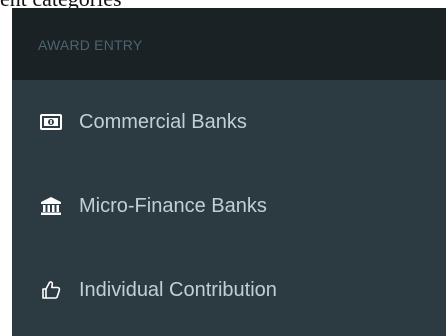 The width and height of the screenshot is (446, 336). I want to click on sidebar-item-label: Individual Contribution, so click(178, 289).